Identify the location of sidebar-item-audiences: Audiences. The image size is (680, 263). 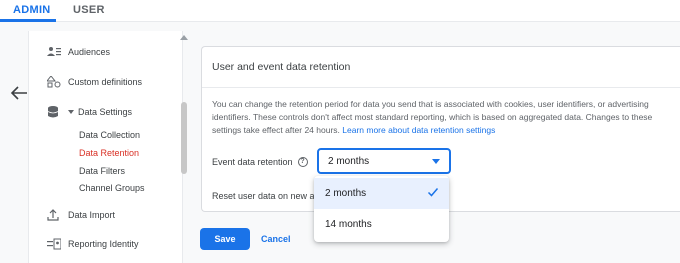
(78, 52).